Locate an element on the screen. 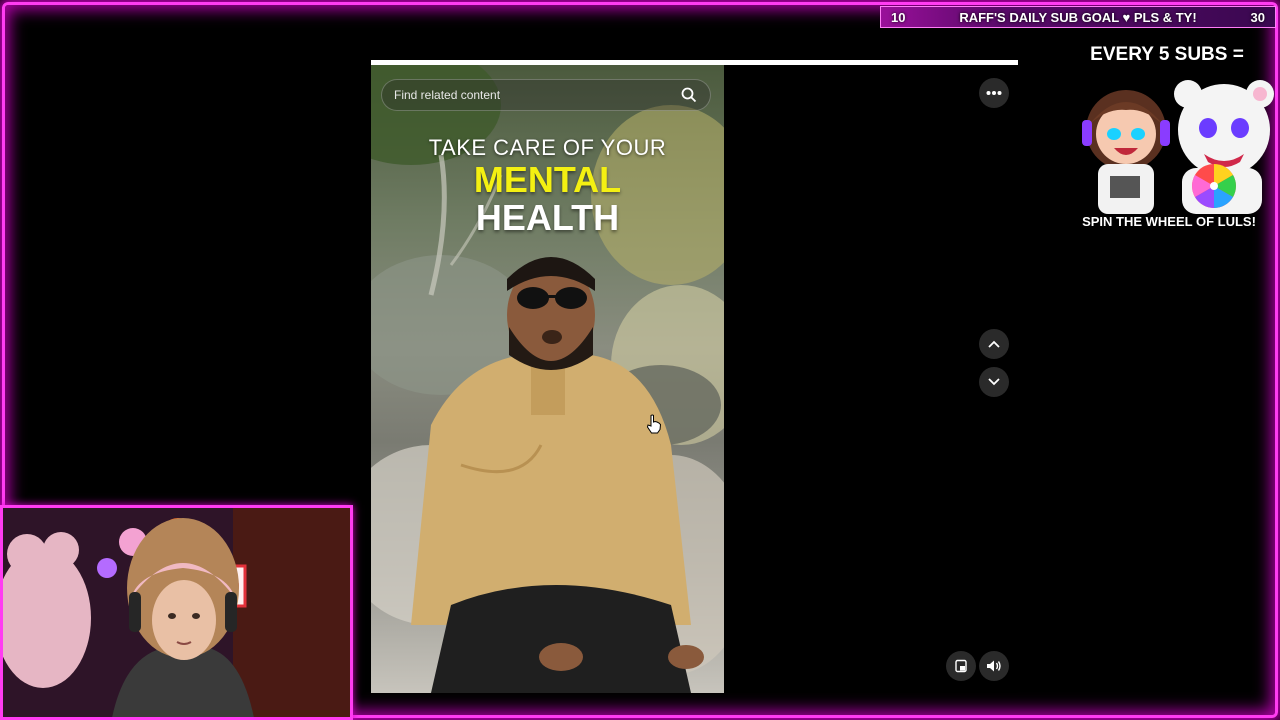  volume-icon is located at coordinates (994, 666).